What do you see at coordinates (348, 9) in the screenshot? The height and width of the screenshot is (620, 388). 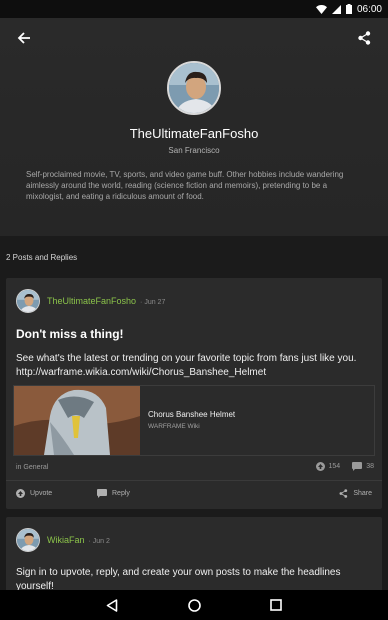 I see `battery-icon` at bounding box center [348, 9].